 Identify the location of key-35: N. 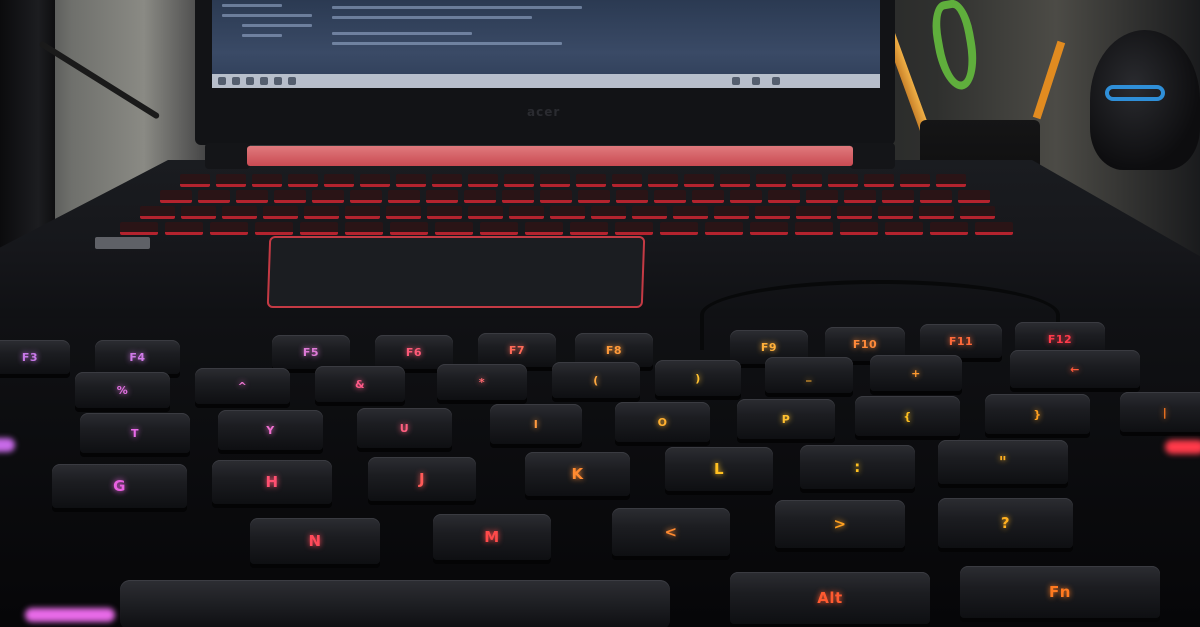
(315, 541).